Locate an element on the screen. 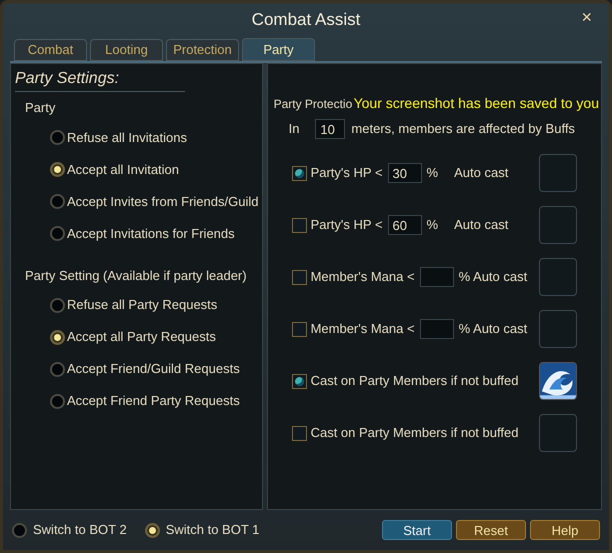 The width and height of the screenshot is (612, 553). option-label: Accept Friend Party Requests is located at coordinates (153, 401).